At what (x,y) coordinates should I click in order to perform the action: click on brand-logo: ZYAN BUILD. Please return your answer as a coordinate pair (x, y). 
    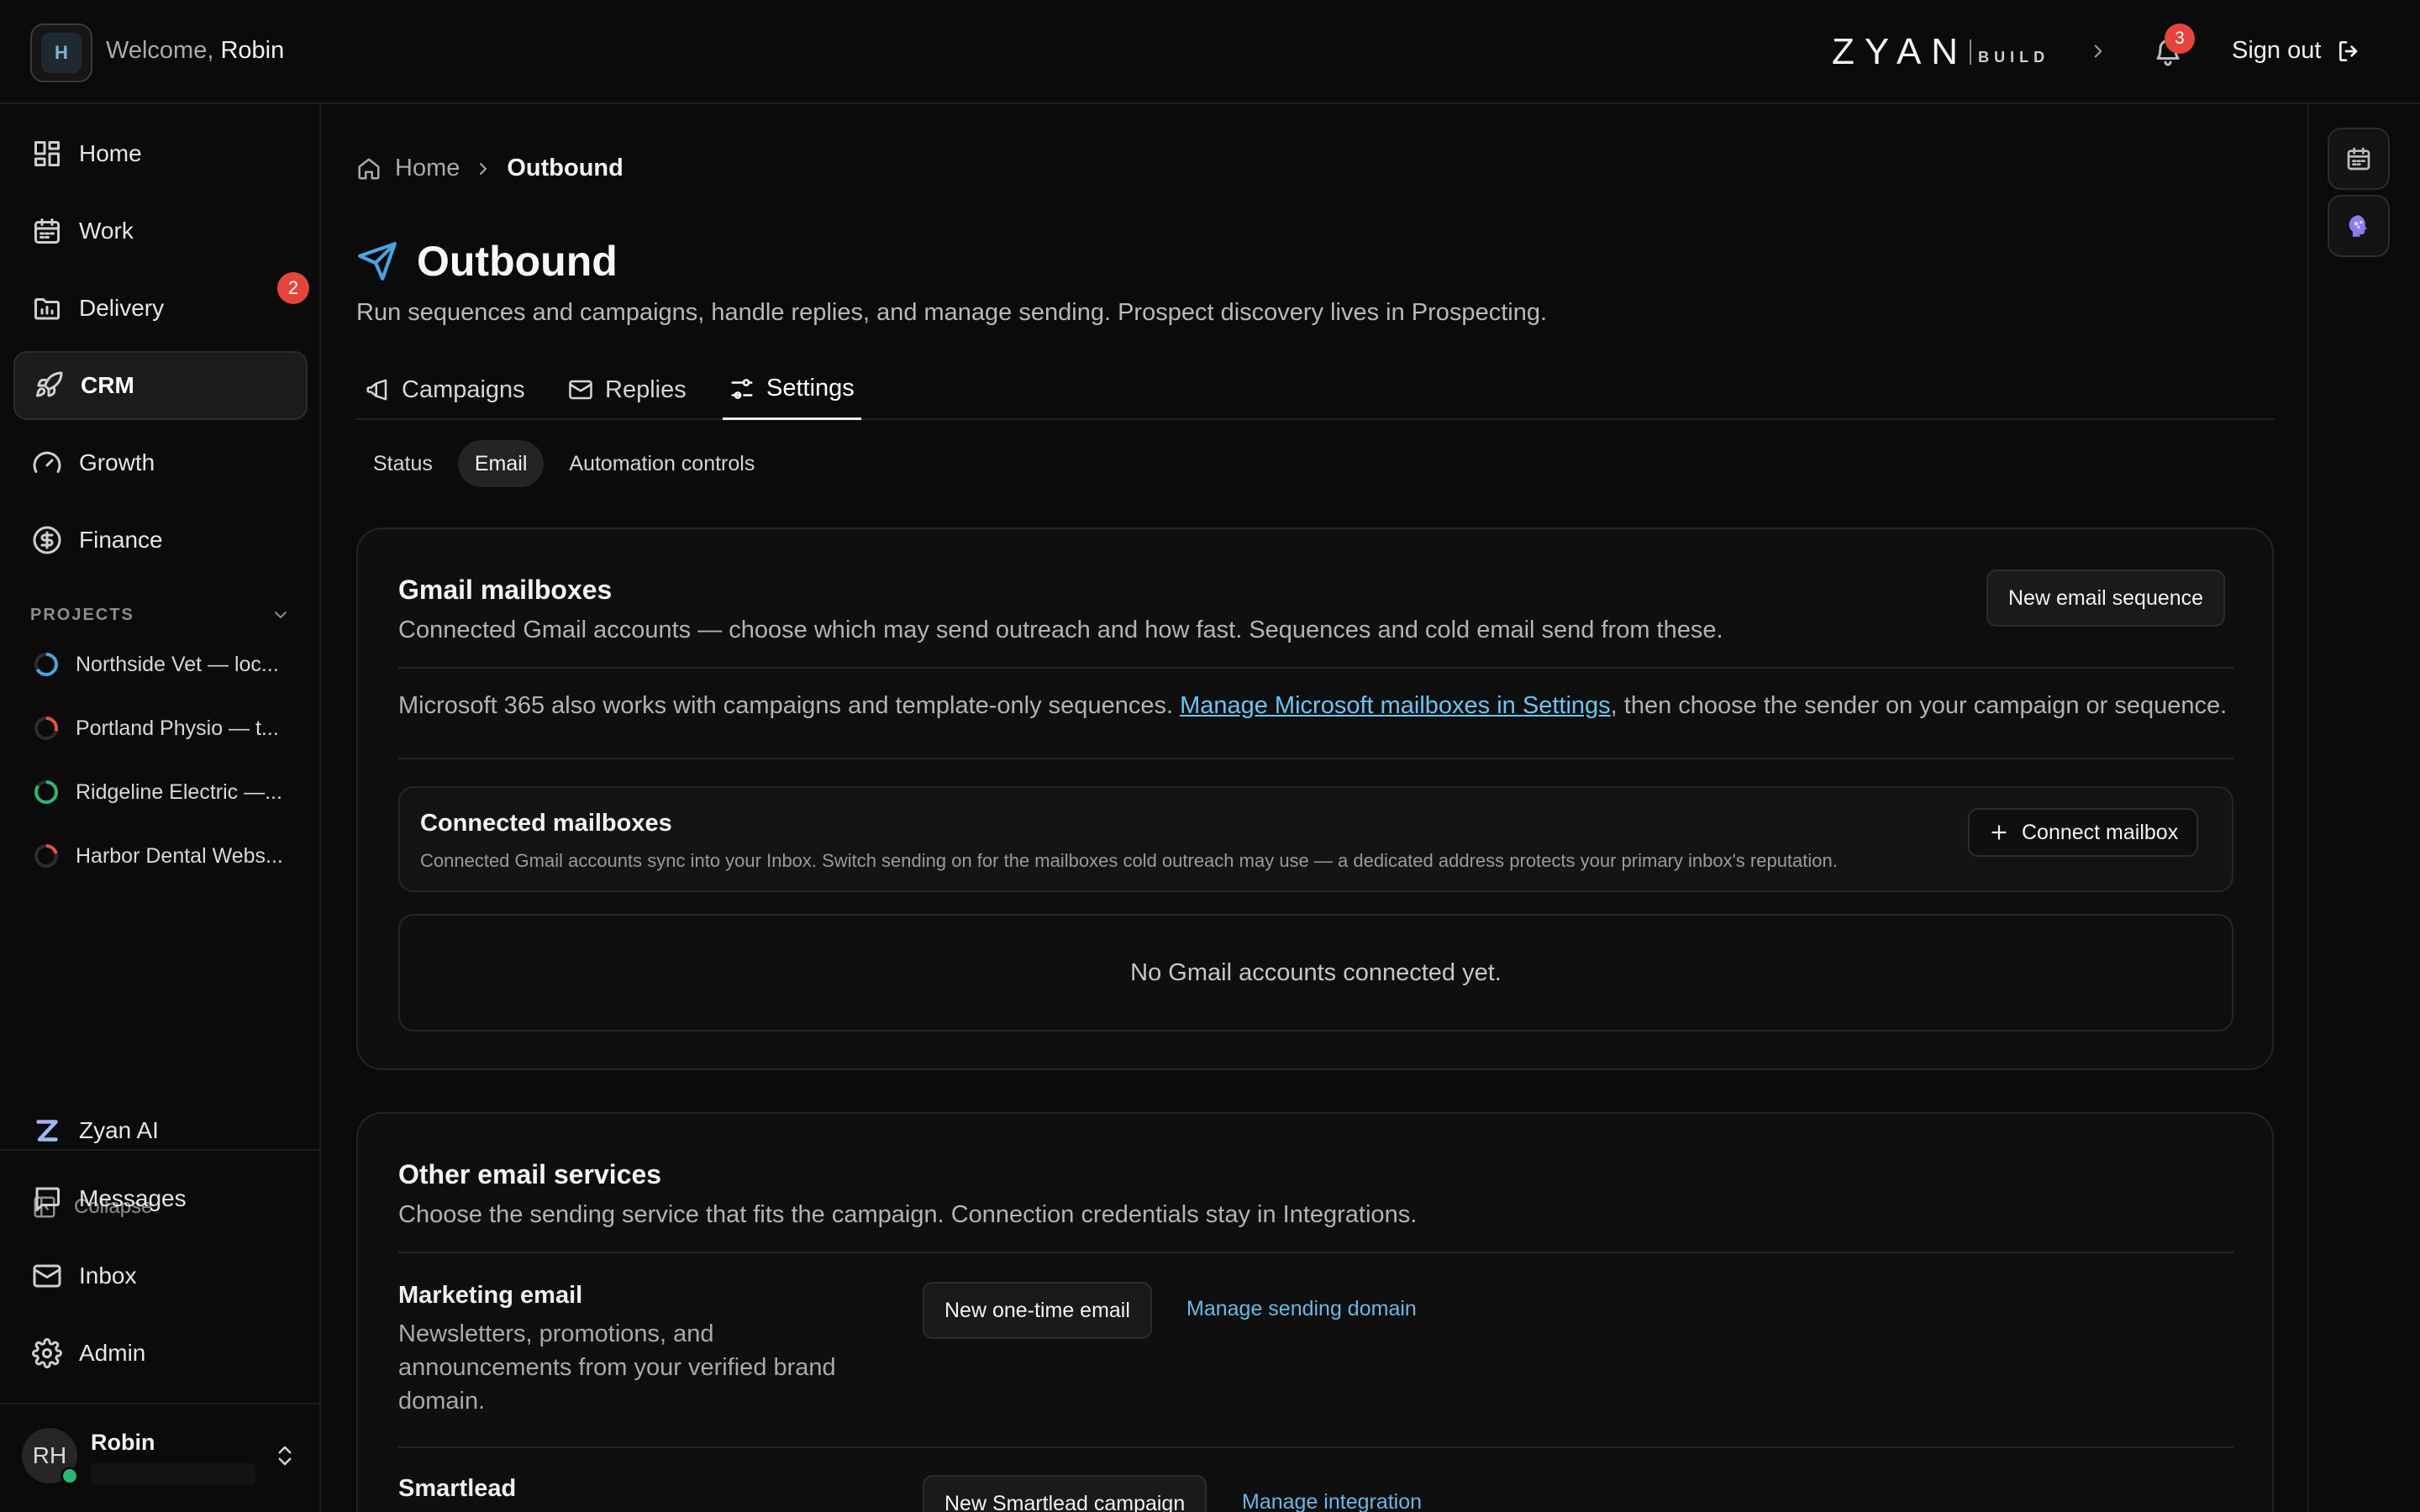
    Looking at the image, I should click on (1940, 51).